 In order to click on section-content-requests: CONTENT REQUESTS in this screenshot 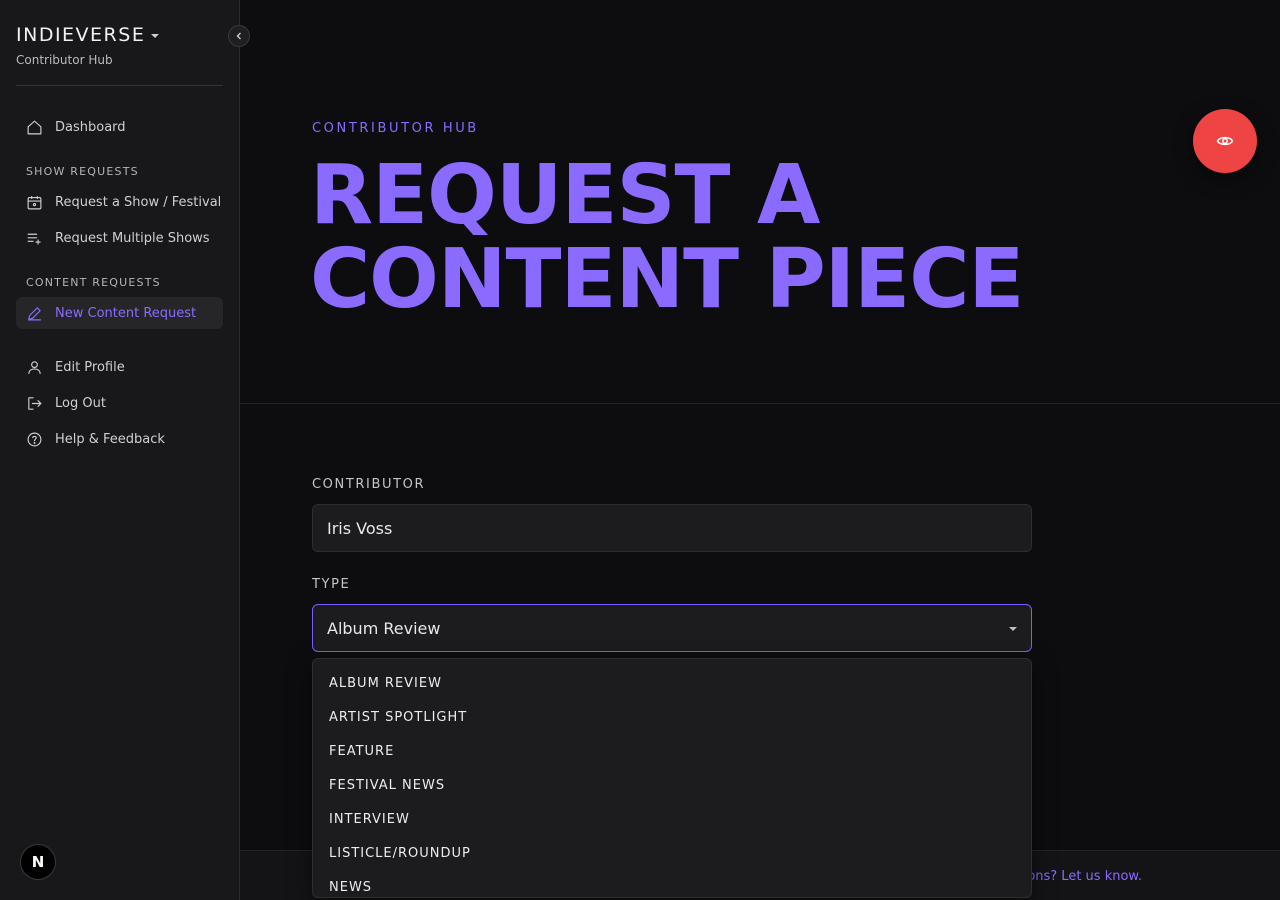, I will do `click(93, 282)`.